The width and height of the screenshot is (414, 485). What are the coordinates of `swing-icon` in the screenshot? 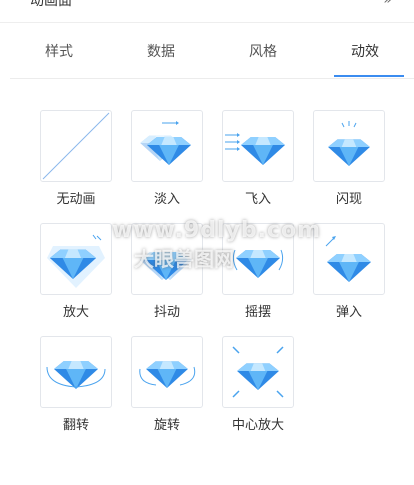 It's located at (258, 259).